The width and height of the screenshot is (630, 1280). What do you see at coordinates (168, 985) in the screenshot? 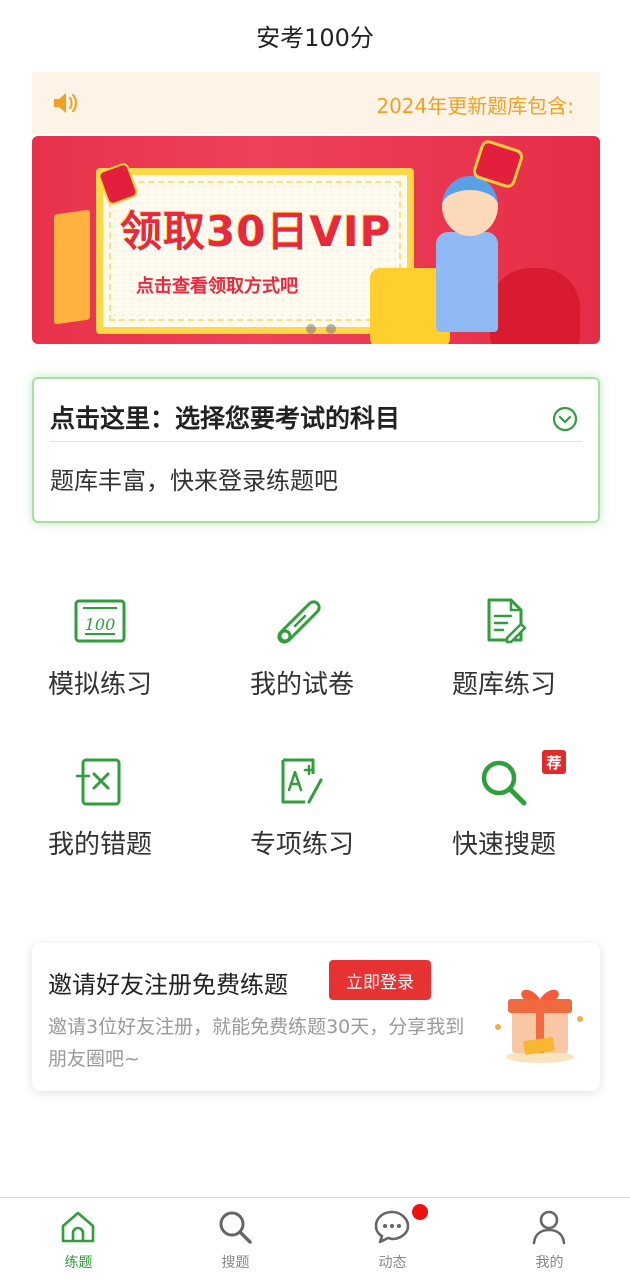
I see `invite-title: 邀请好友注册免费练题` at bounding box center [168, 985].